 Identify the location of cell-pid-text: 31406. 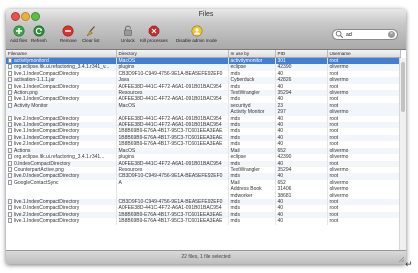
(284, 189).